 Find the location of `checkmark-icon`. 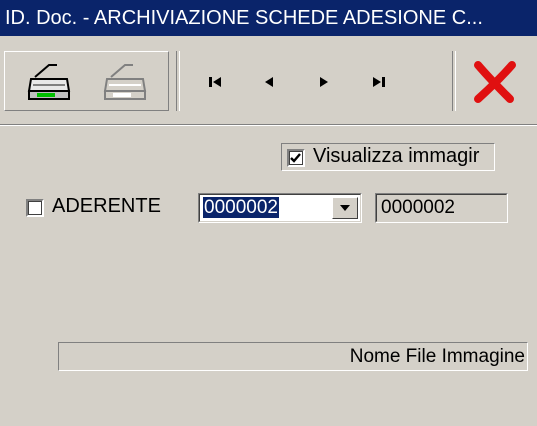

checkmark-icon is located at coordinates (295, 158).